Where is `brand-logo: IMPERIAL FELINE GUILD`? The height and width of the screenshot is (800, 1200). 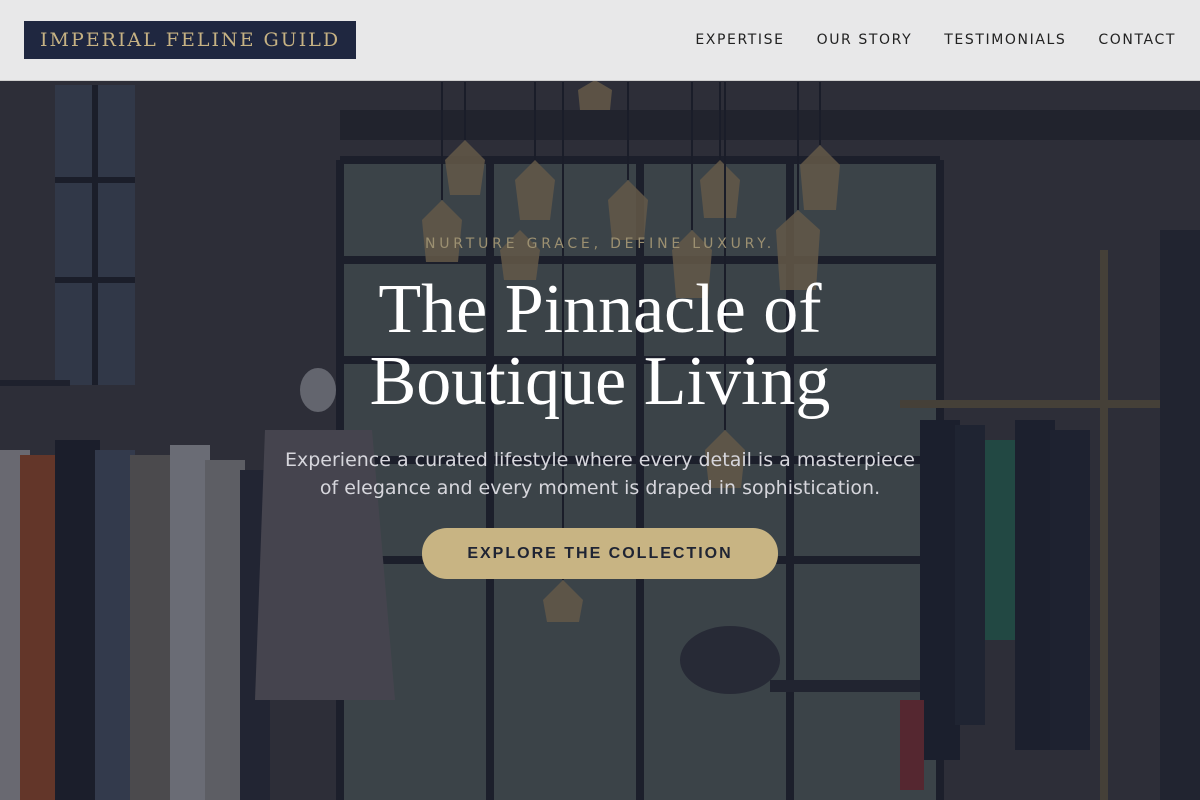
brand-logo: IMPERIAL FELINE GUILD is located at coordinates (190, 40).